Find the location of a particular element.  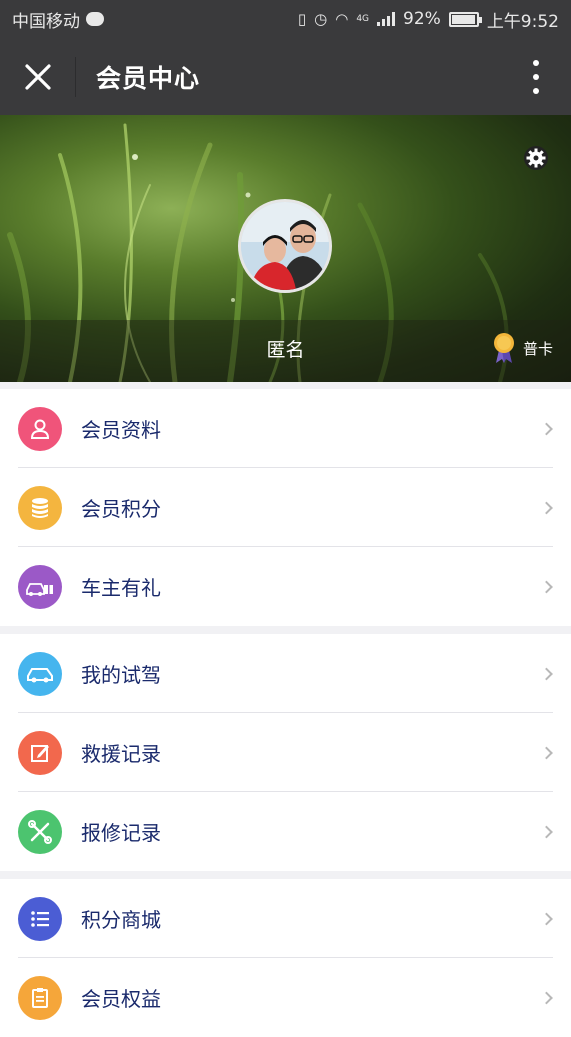

signal-icon is located at coordinates (386, 19).